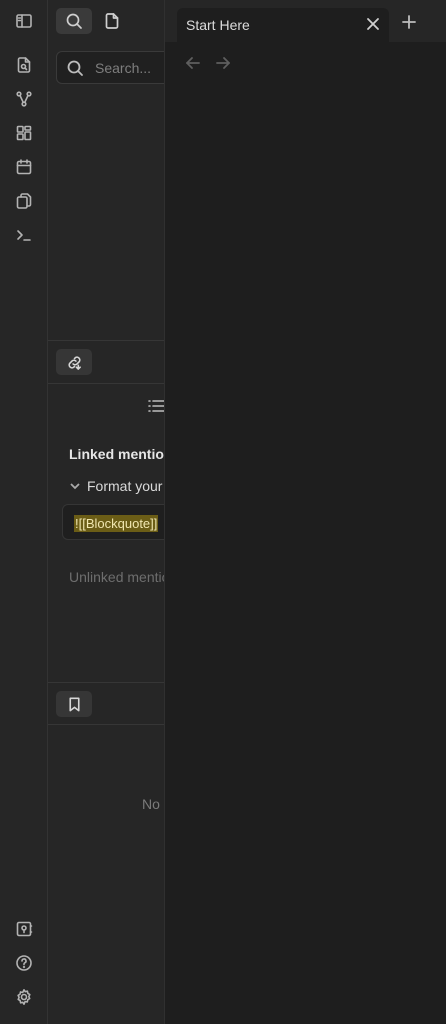 The height and width of the screenshot is (1024, 446). I want to click on close-icon, so click(373, 24).